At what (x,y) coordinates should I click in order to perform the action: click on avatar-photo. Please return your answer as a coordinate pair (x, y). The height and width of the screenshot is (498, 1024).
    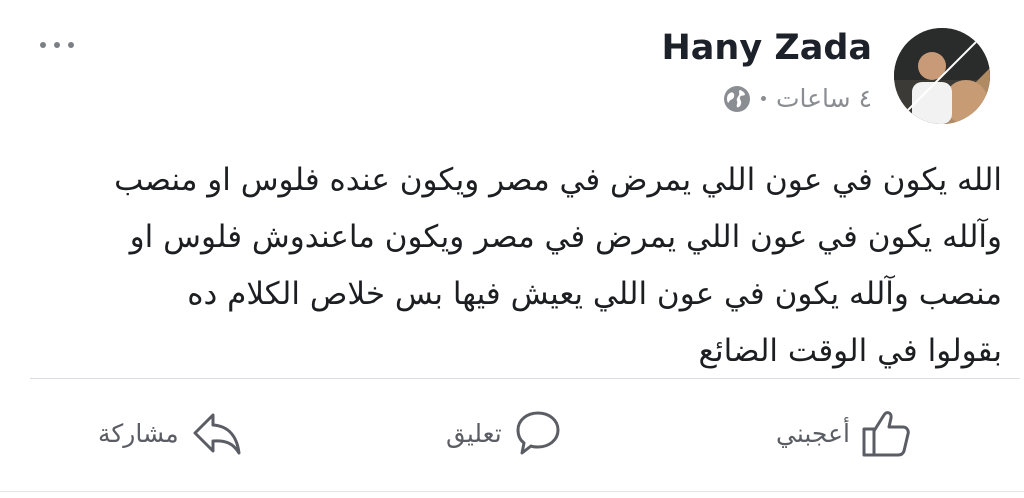
    Looking at the image, I should click on (942, 76).